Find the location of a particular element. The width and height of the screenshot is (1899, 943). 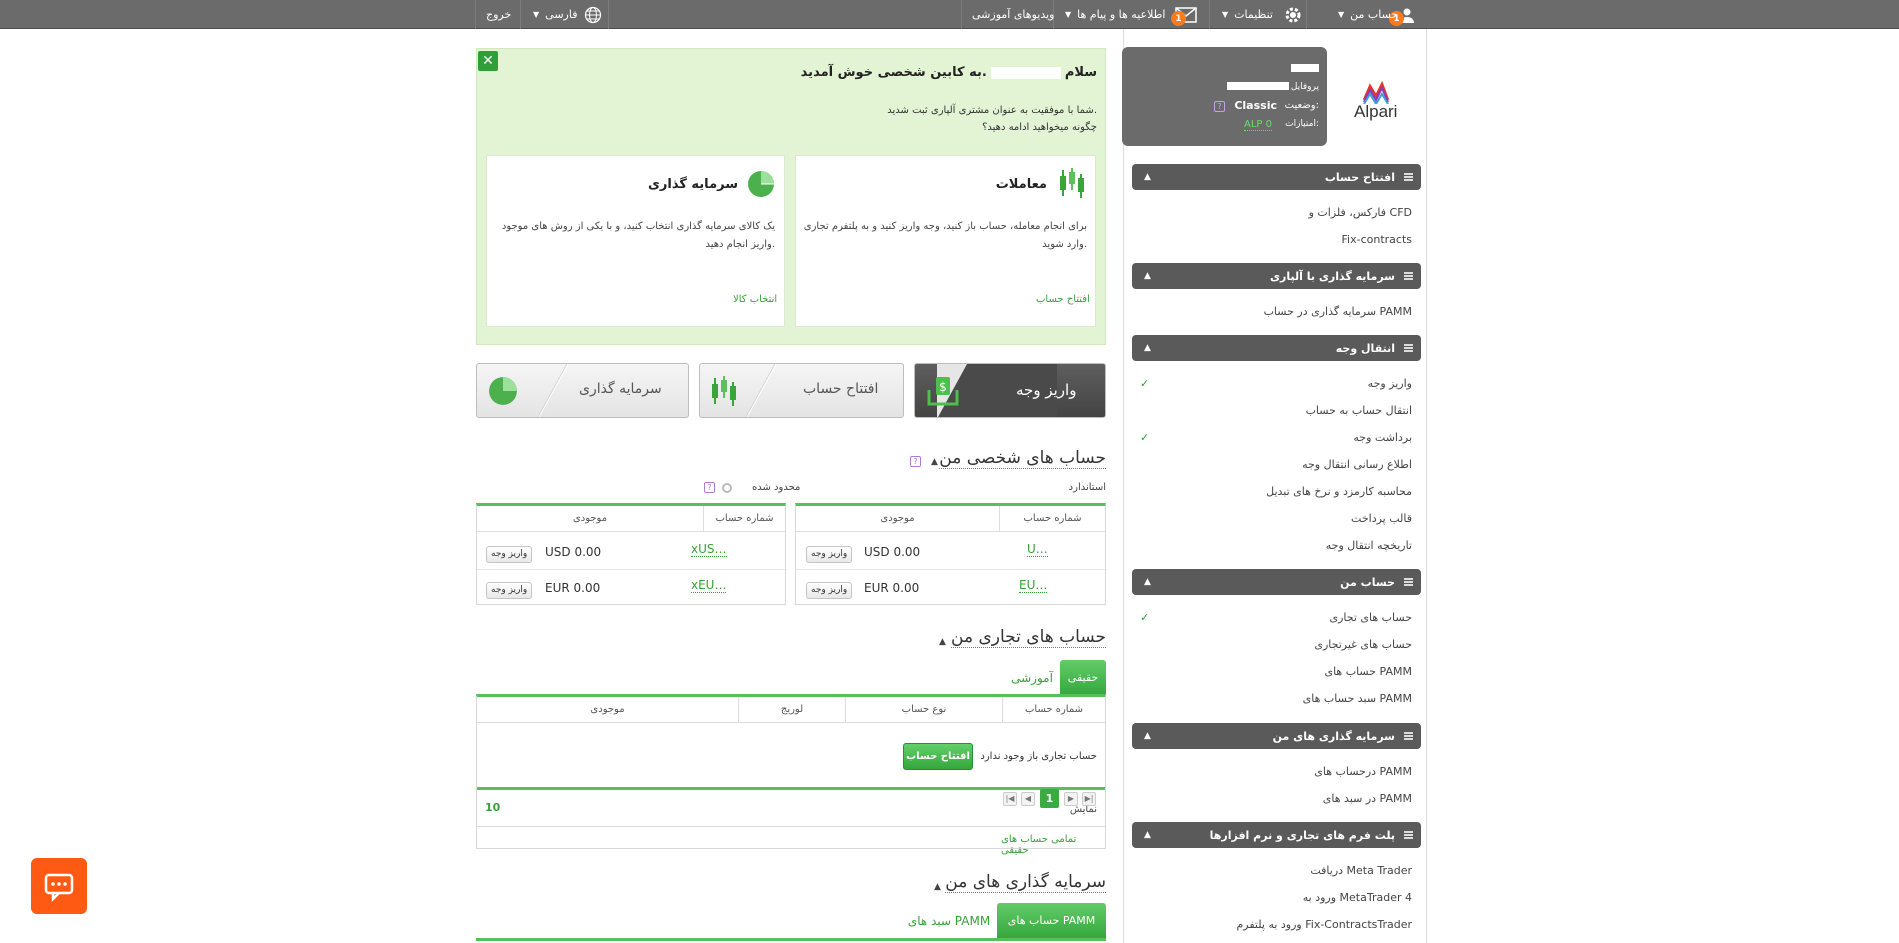

logout-link: خروج is located at coordinates (498, 14).